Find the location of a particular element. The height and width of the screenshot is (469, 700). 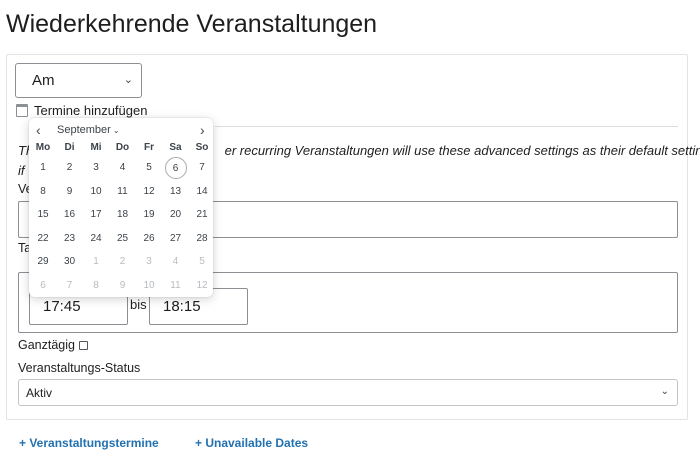

calendar-day: 16 is located at coordinates (70, 215).